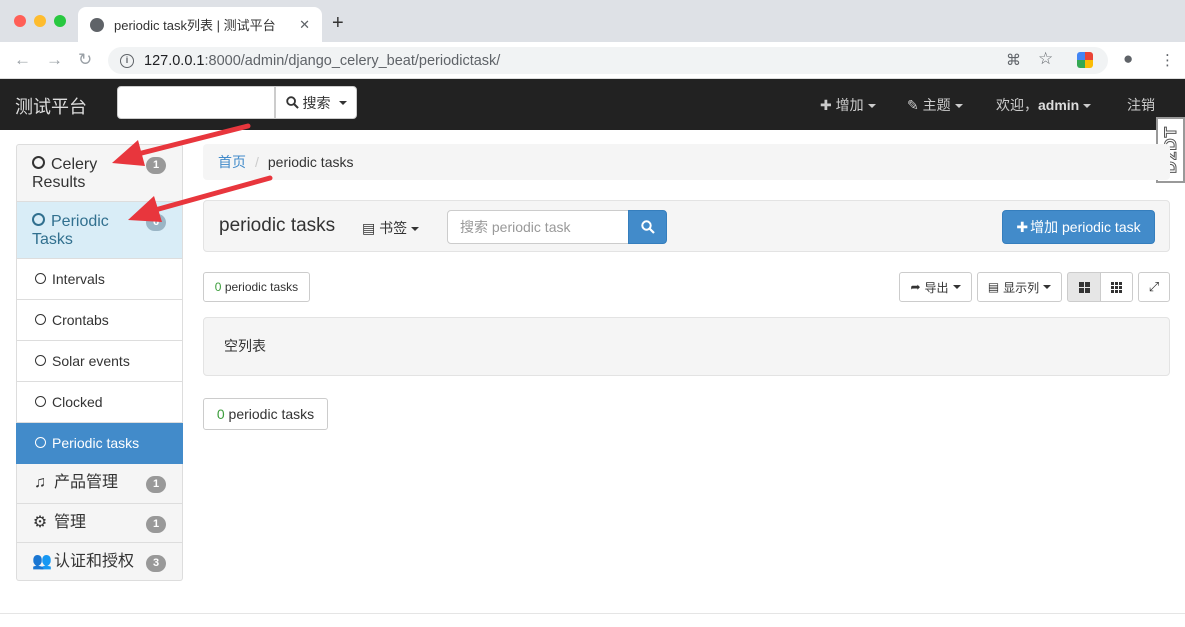  Describe the element at coordinates (174, 60) in the screenshot. I see `url-host: 127.0.0.1` at that location.